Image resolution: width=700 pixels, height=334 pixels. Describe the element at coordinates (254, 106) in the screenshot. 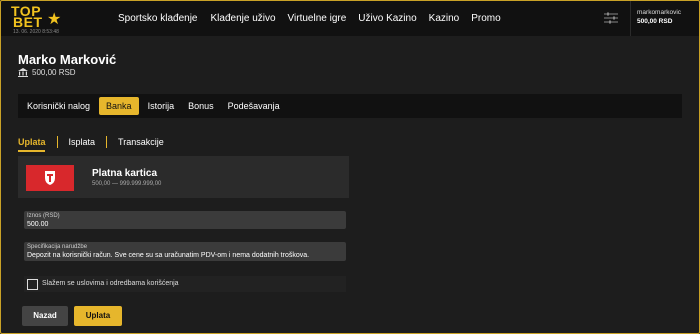

I see `tab-podesavanja: Podešavanja` at that location.